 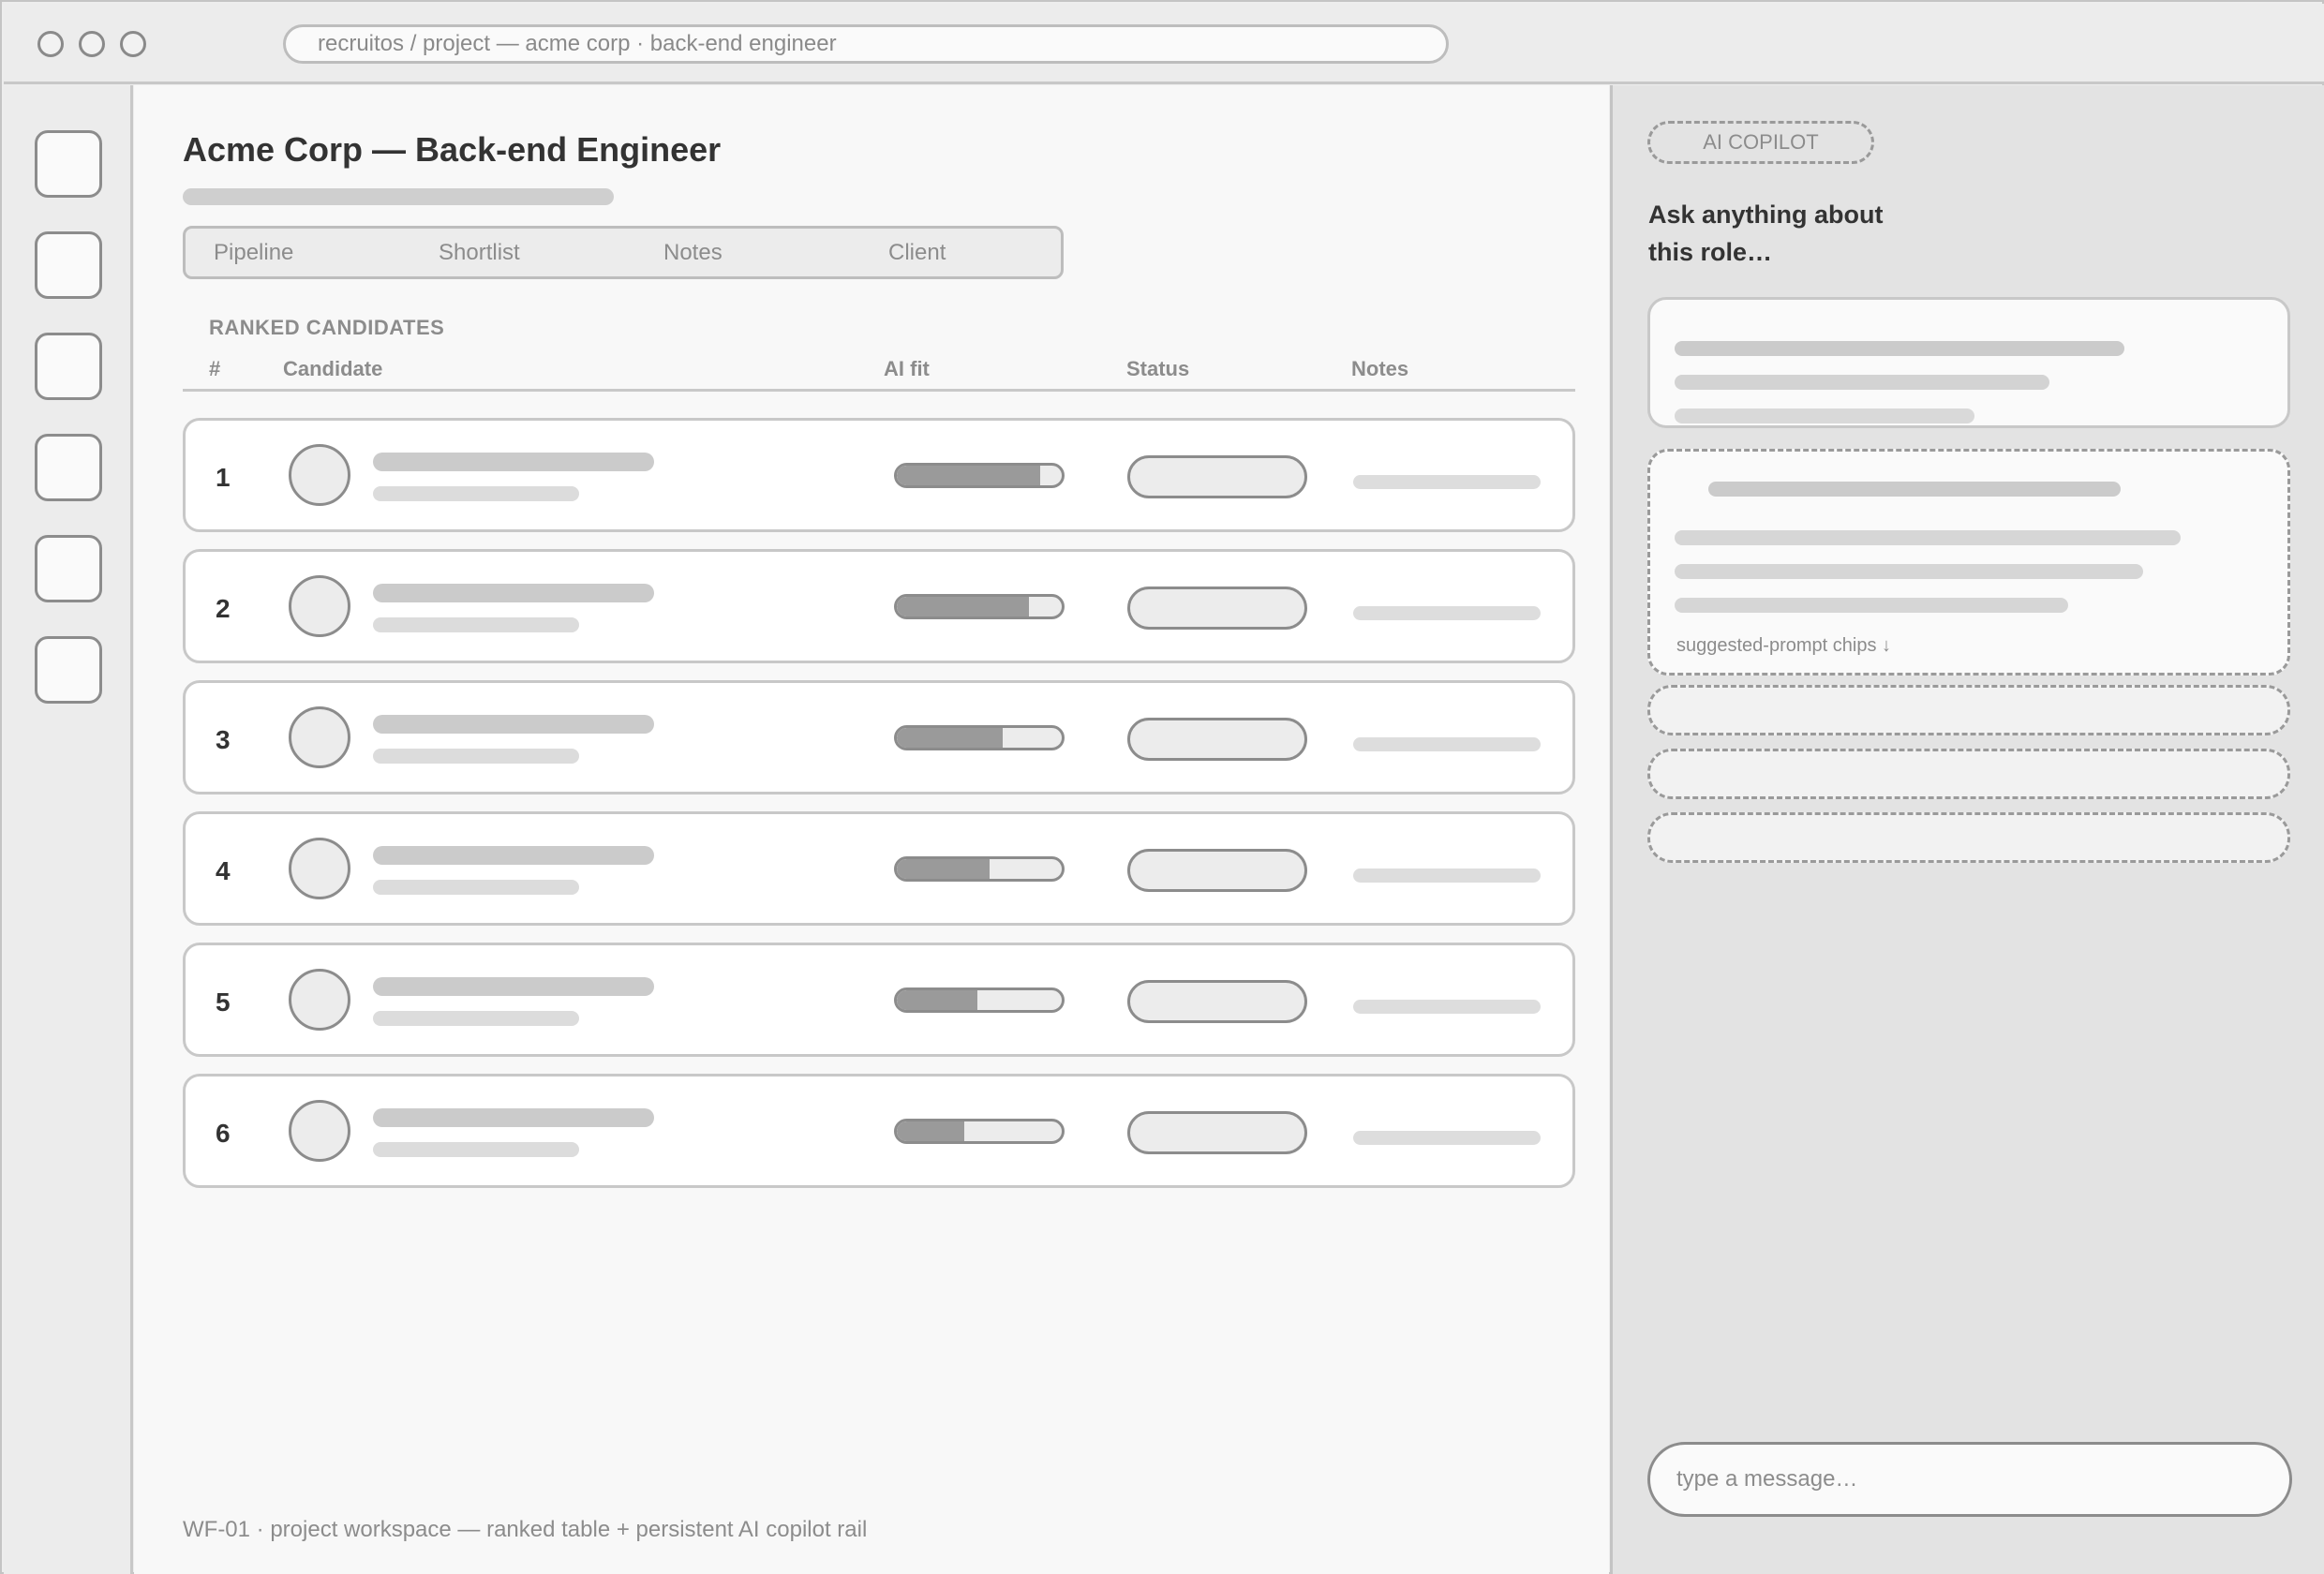 I want to click on col-header-rank: #, so click(x=215, y=368).